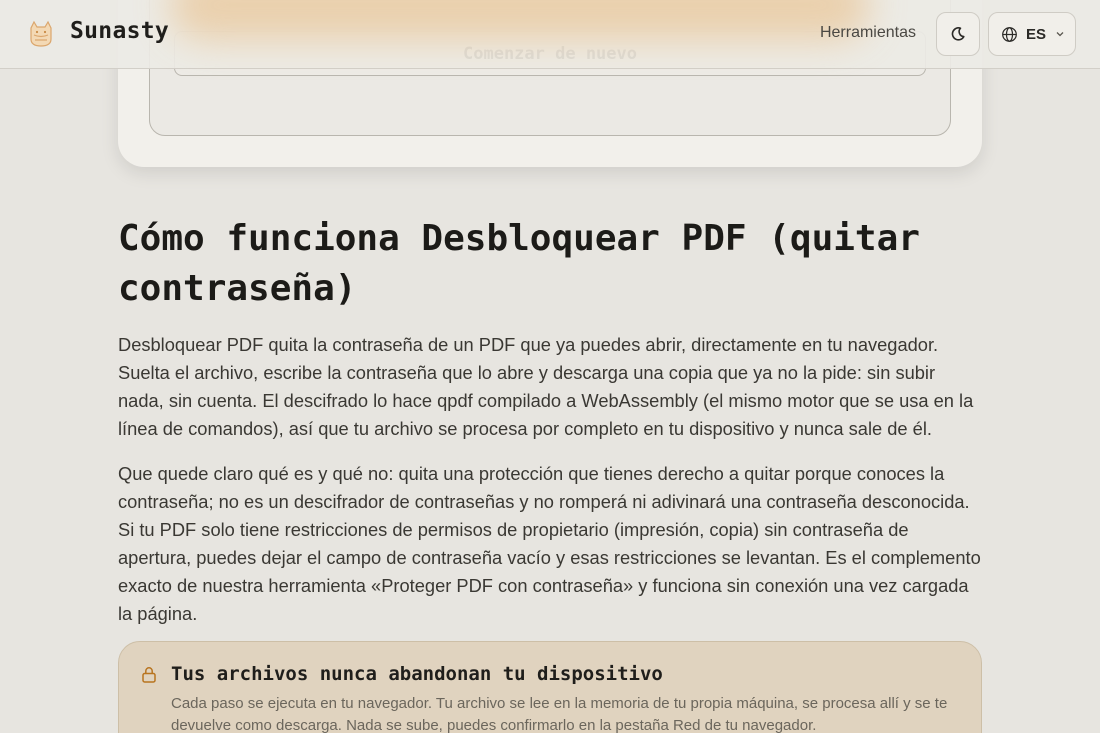 Image resolution: width=1100 pixels, height=733 pixels. I want to click on globe-icon, so click(1009, 34).